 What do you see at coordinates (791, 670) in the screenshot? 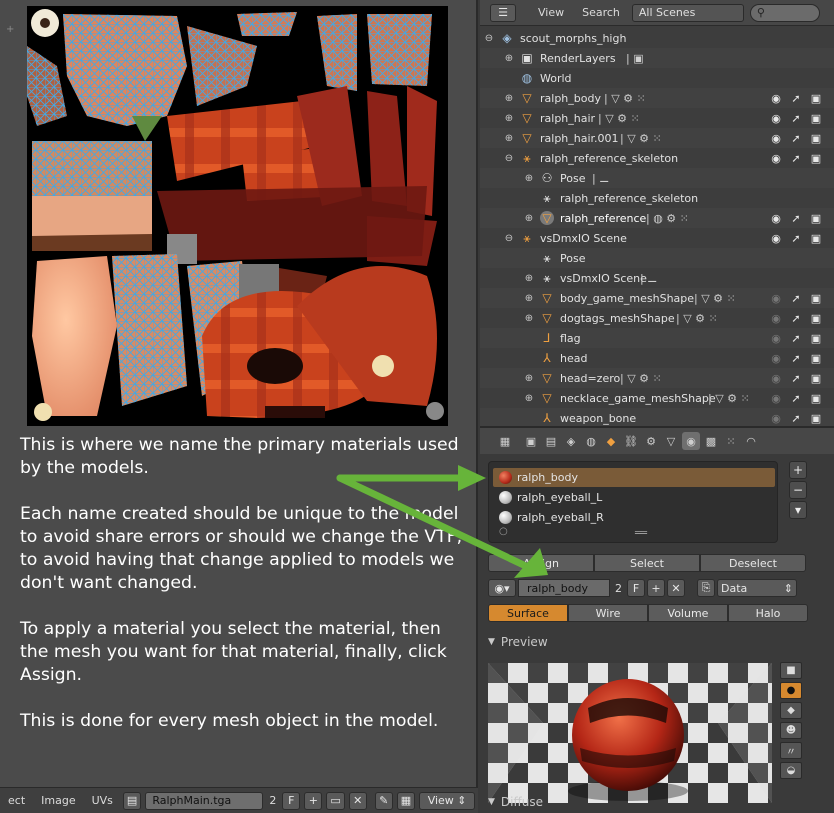
I see `preview-flat-icon: ■` at bounding box center [791, 670].